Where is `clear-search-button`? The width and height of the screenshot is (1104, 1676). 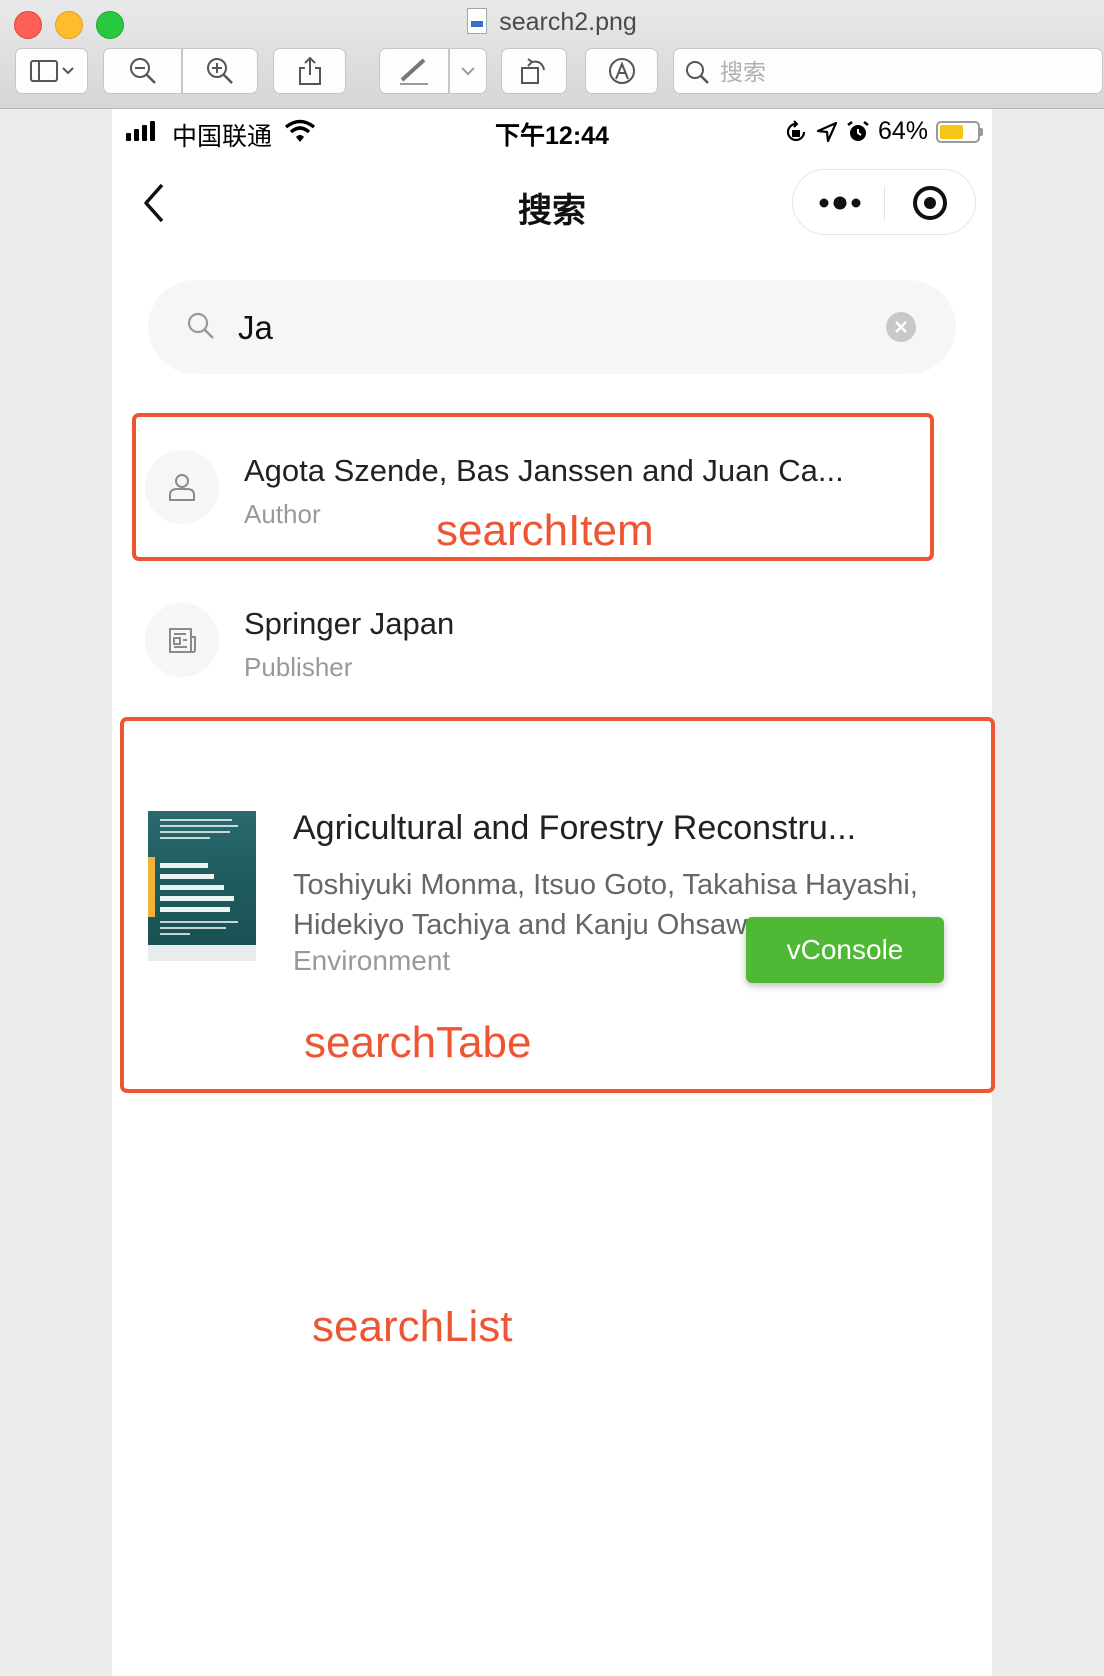 clear-search-button is located at coordinates (901, 327).